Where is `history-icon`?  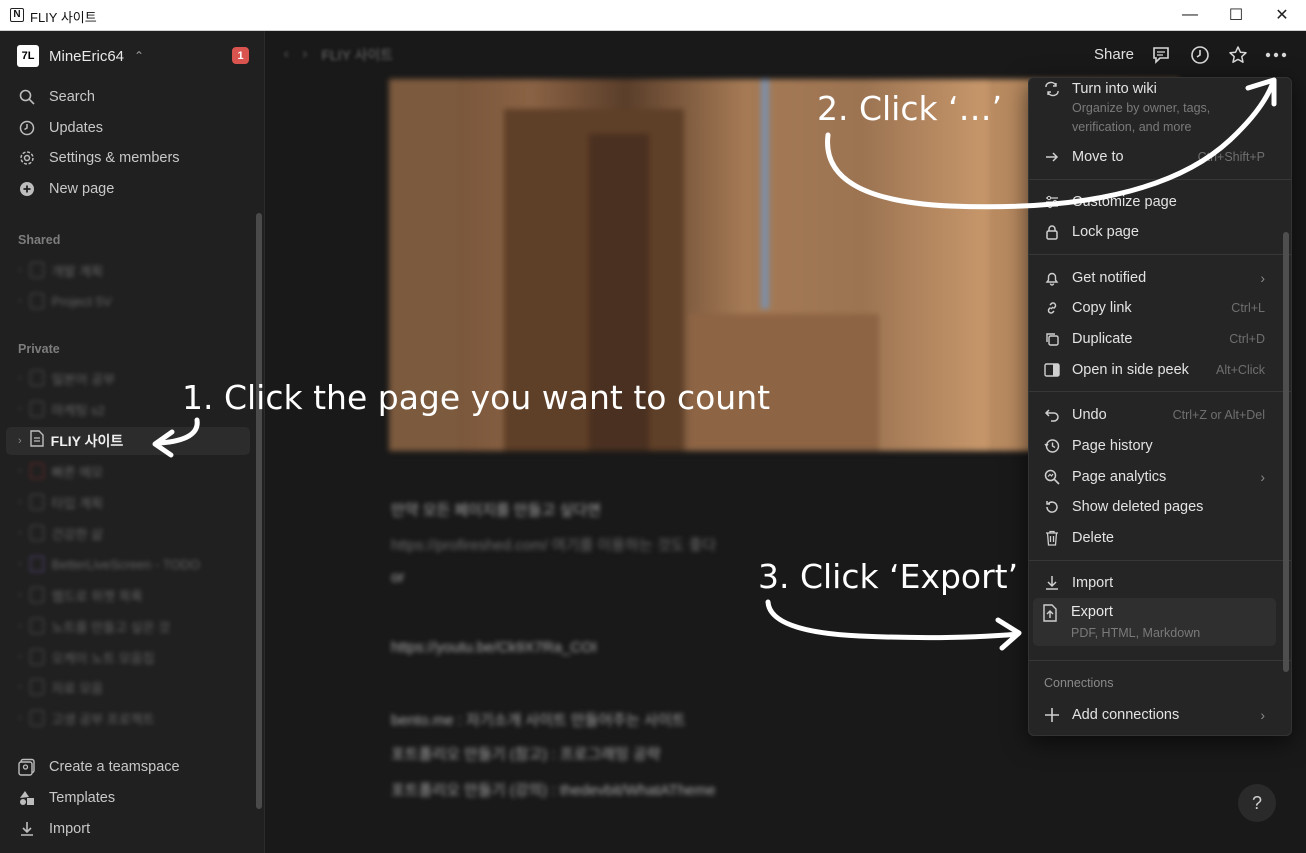
history-icon is located at coordinates (1200, 55).